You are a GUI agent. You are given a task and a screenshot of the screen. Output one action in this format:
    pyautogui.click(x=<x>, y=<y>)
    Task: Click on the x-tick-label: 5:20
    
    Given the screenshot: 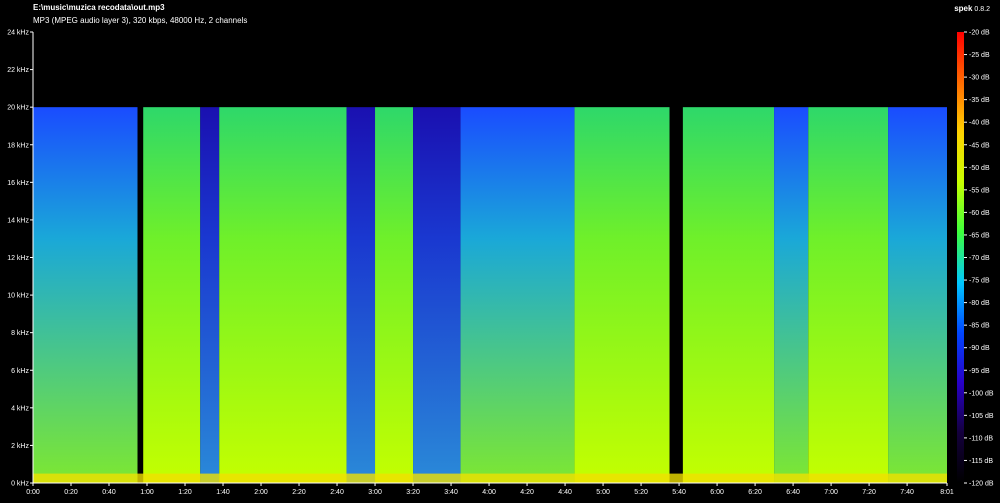 What is the action you would take?
    pyautogui.click(x=641, y=492)
    